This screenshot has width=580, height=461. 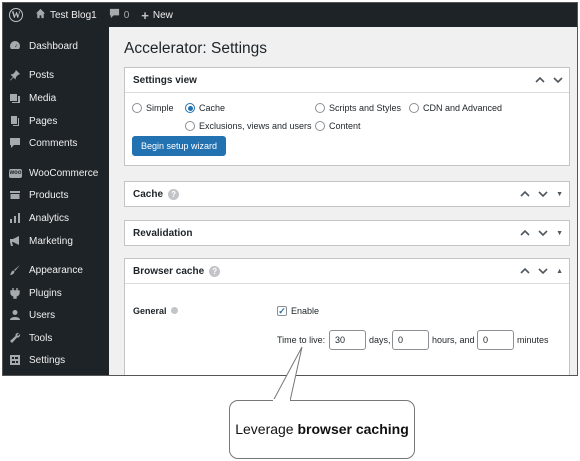 I want to click on sidebar-item-comments: Comments, so click(x=56, y=143).